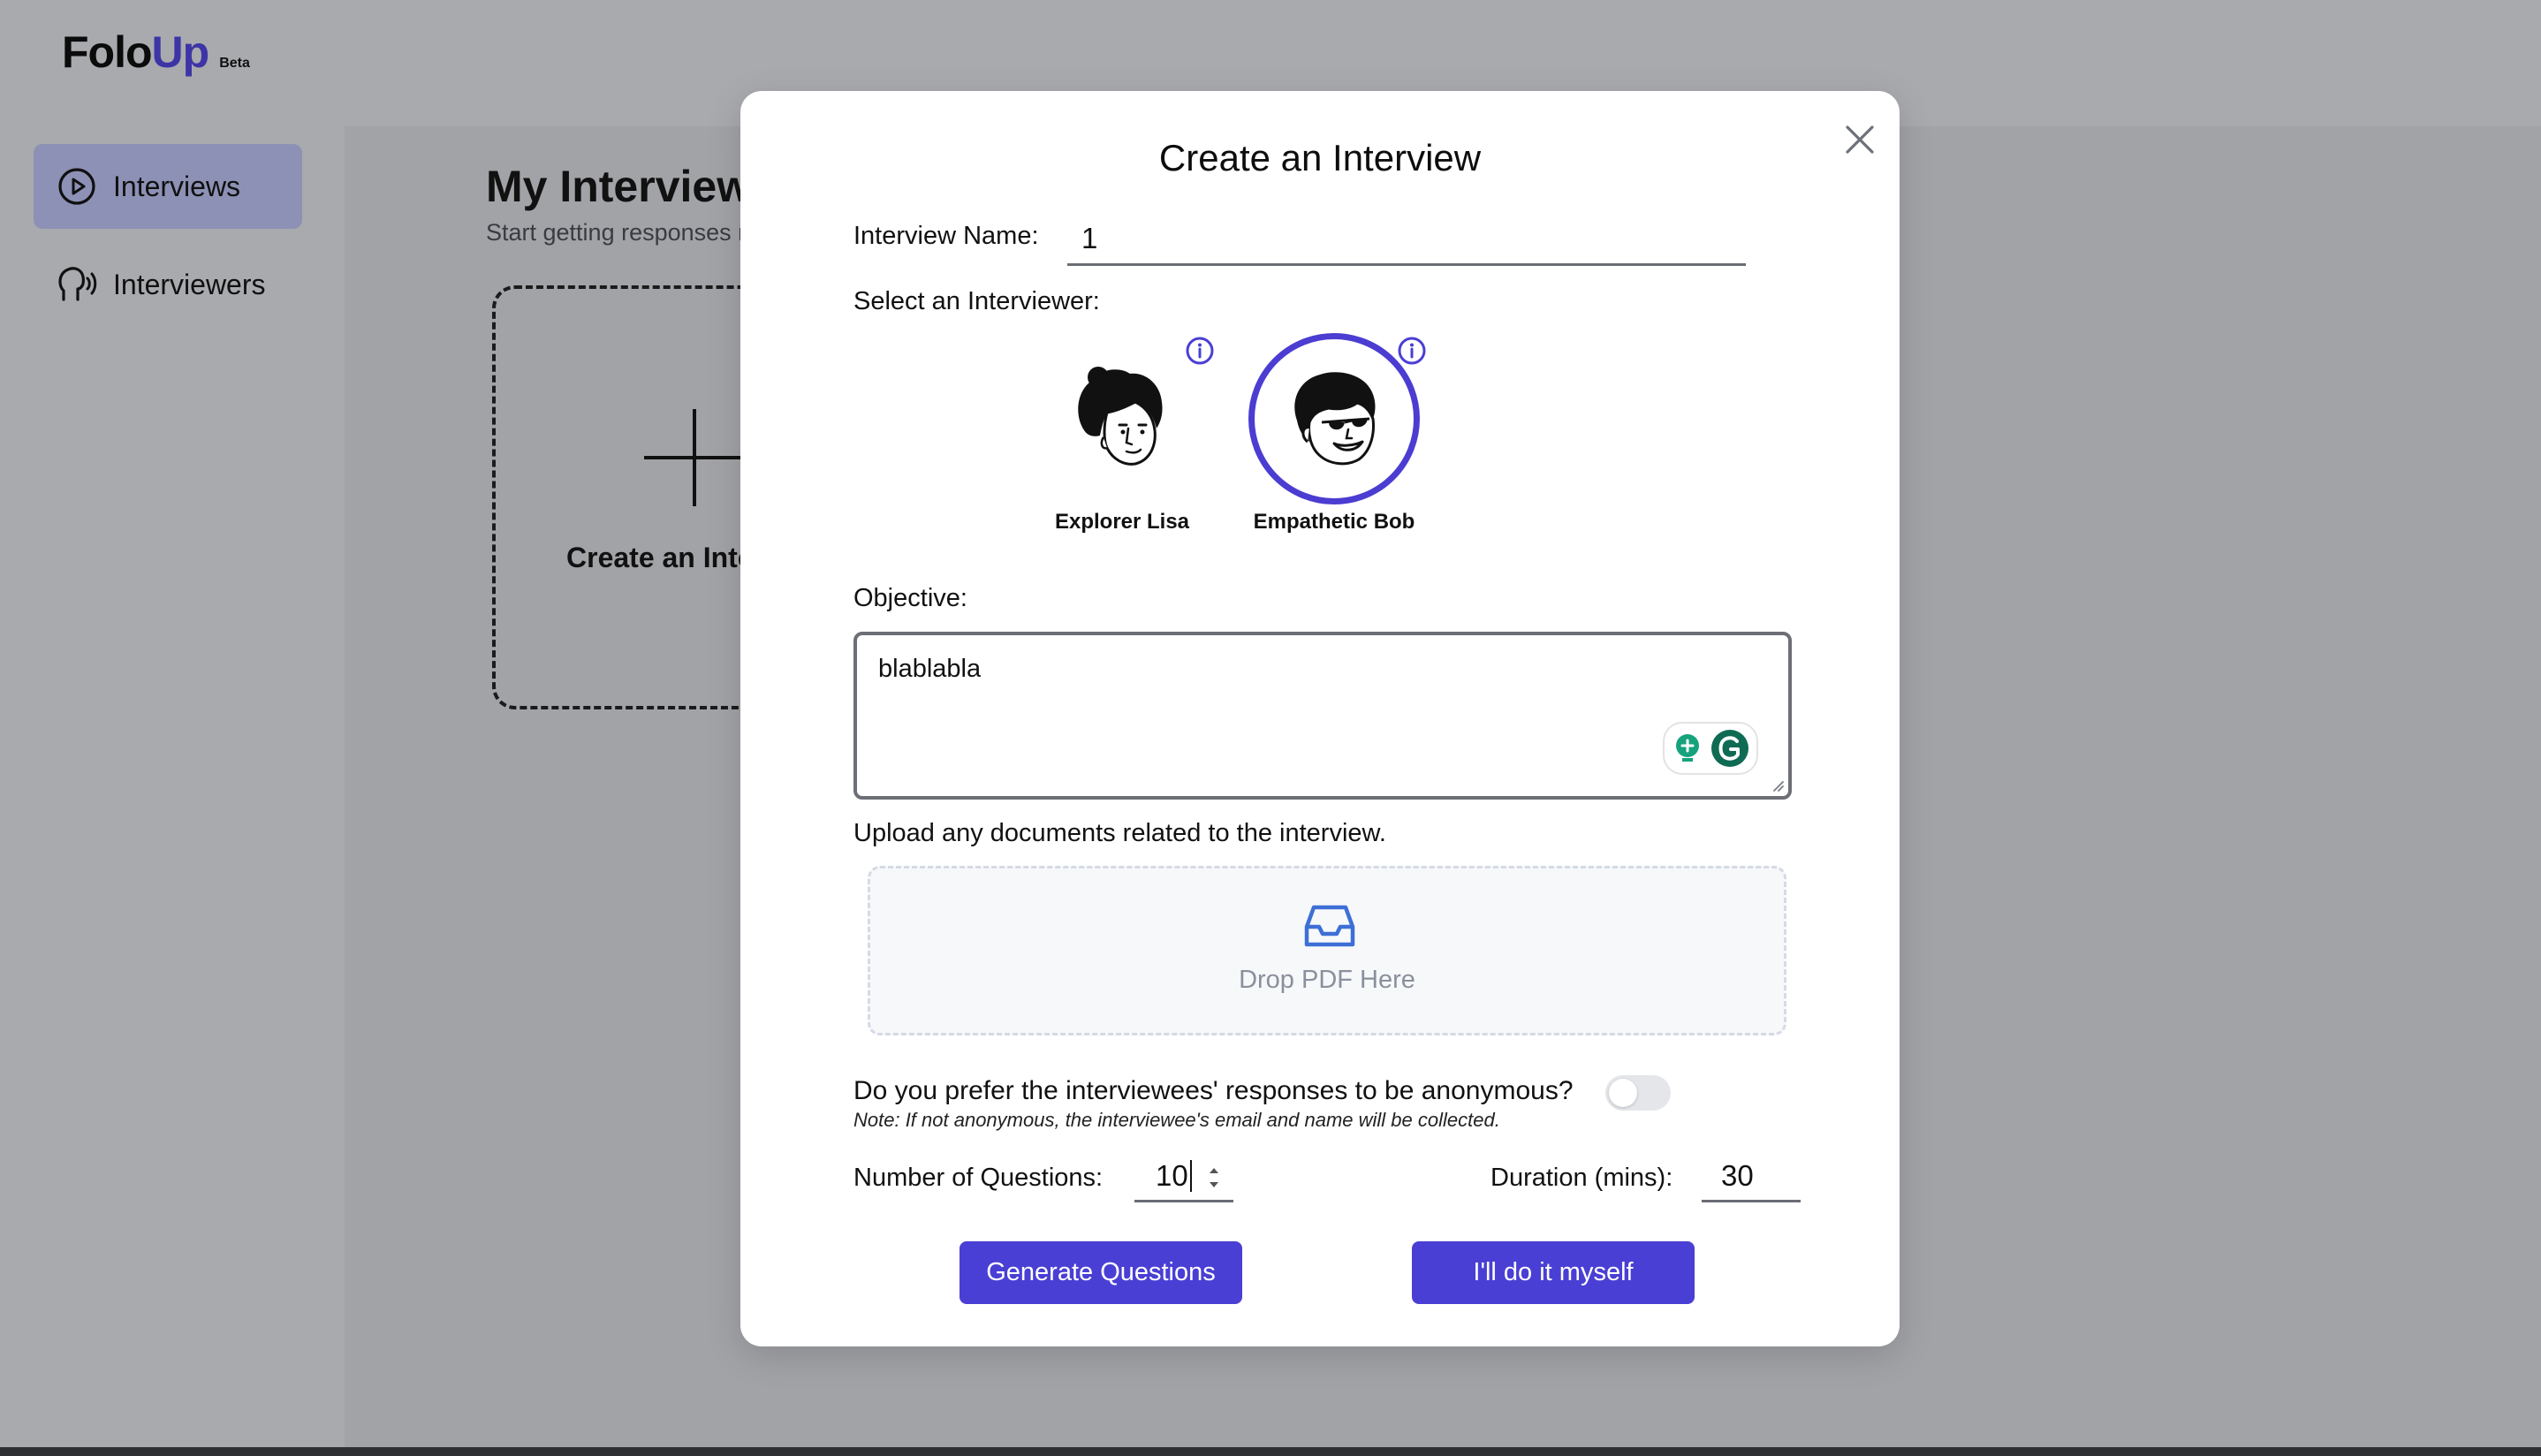 This screenshot has width=2541, height=1456. I want to click on avatar, so click(1122, 419).